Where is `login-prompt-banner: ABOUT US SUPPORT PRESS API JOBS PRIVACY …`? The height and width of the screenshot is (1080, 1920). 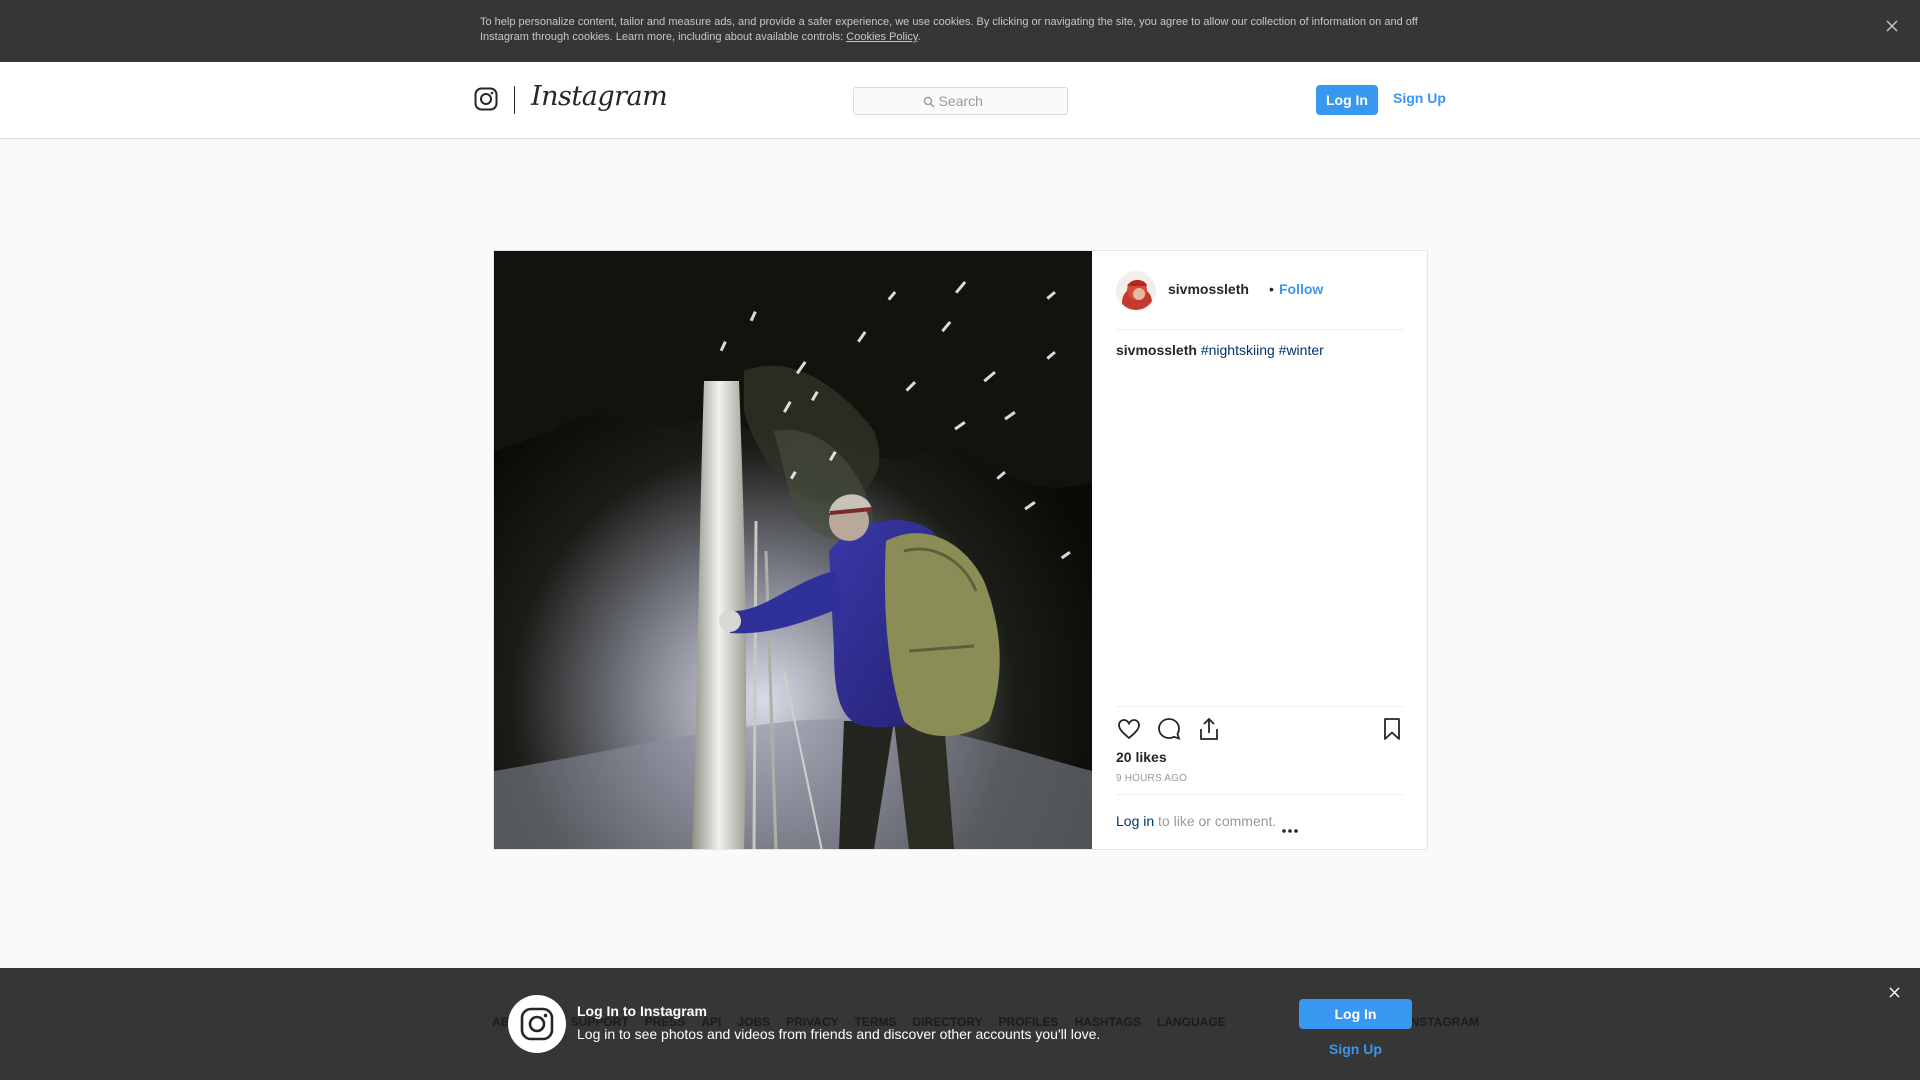
login-prompt-banner: ABOUT US SUPPORT PRESS API JOBS PRIVACY … is located at coordinates (960, 1024).